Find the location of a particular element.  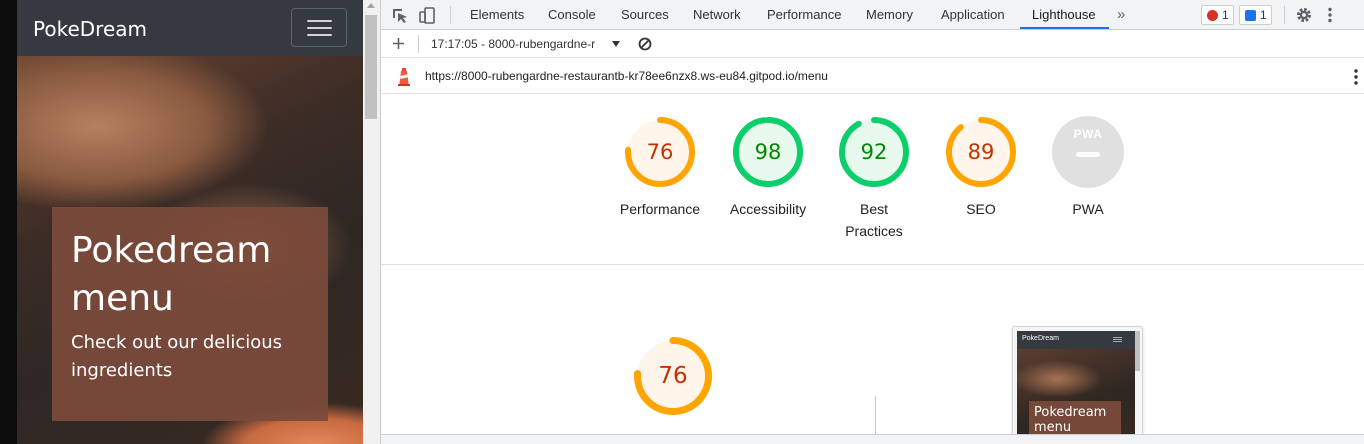

gauge-label-seo: SEO is located at coordinates (981, 209).